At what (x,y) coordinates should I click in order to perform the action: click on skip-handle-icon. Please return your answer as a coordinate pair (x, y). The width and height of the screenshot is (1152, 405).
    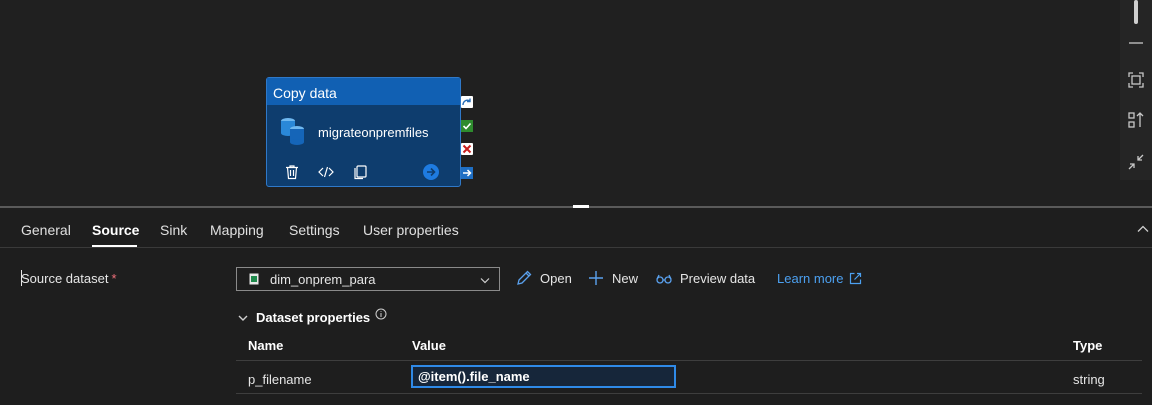
    Looking at the image, I should click on (467, 102).